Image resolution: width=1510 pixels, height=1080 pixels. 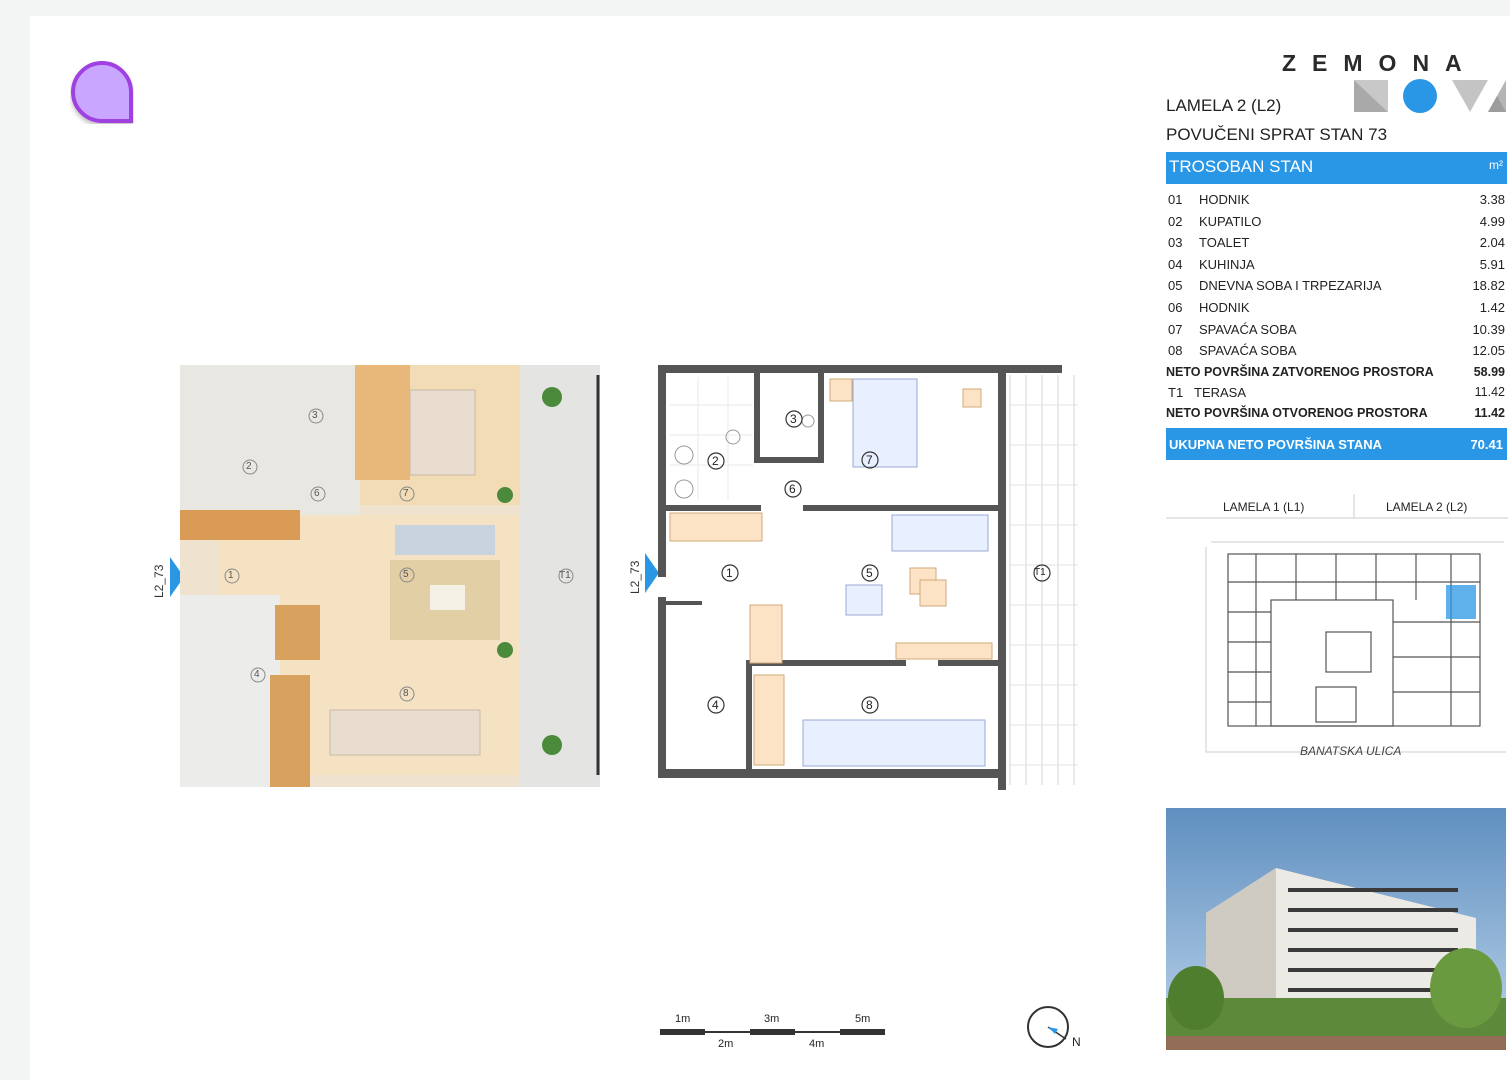 I want to click on table-row: 07 SPAVAĆA SOBA 10.39, so click(x=1336, y=329).